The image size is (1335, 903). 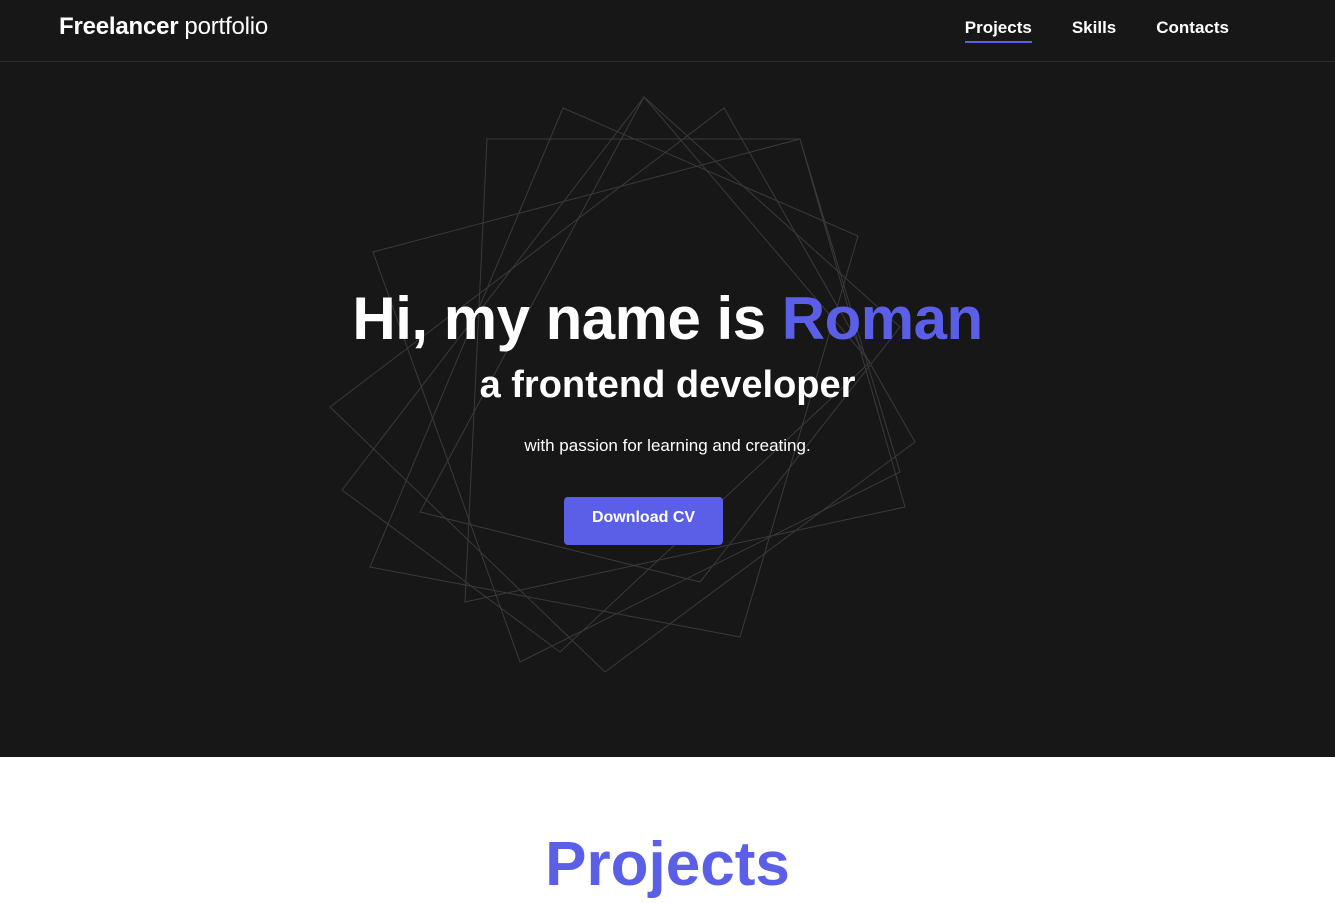 I want to click on hero-subtitle: a frontend developer, so click(x=667, y=385).